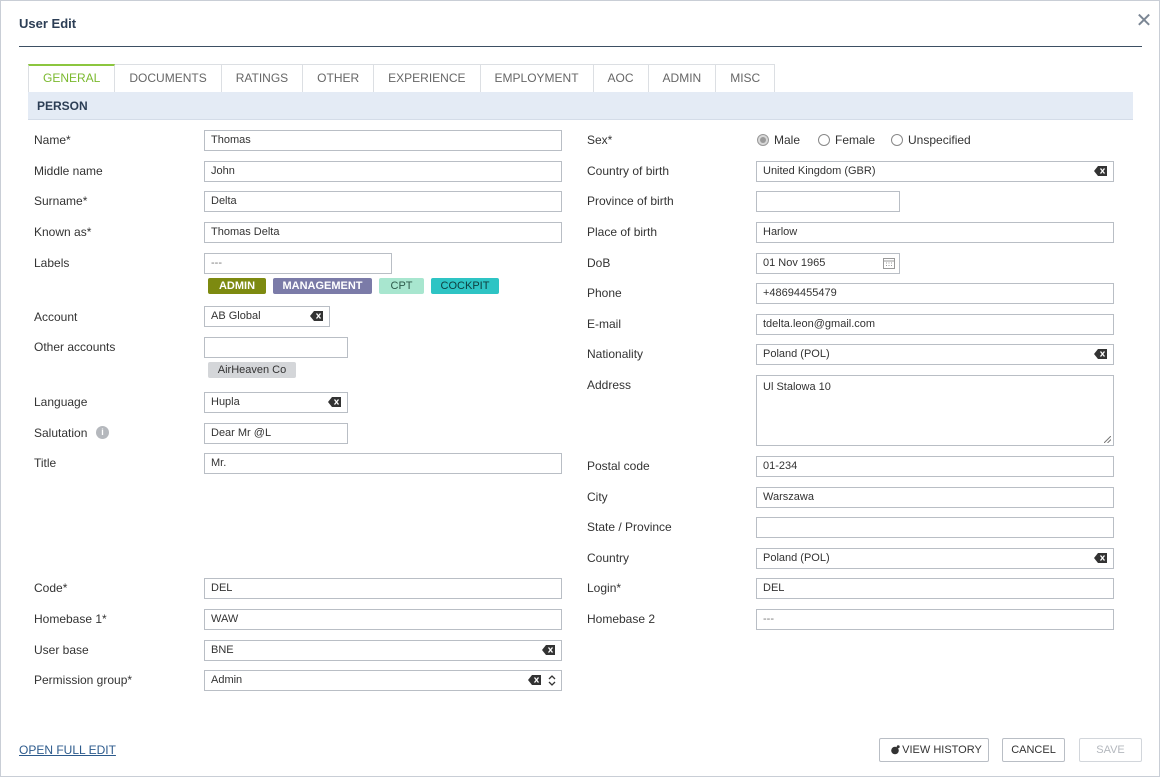  Describe the element at coordinates (935, 293) in the screenshot. I see `phone-input: +48694455479` at that location.